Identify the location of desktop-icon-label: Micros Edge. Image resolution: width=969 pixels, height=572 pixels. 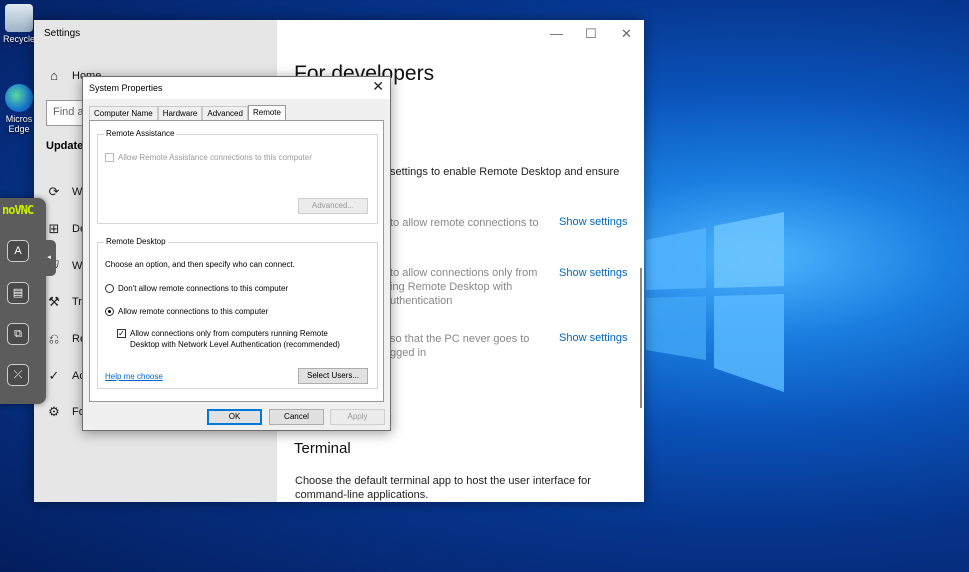
(19, 124).